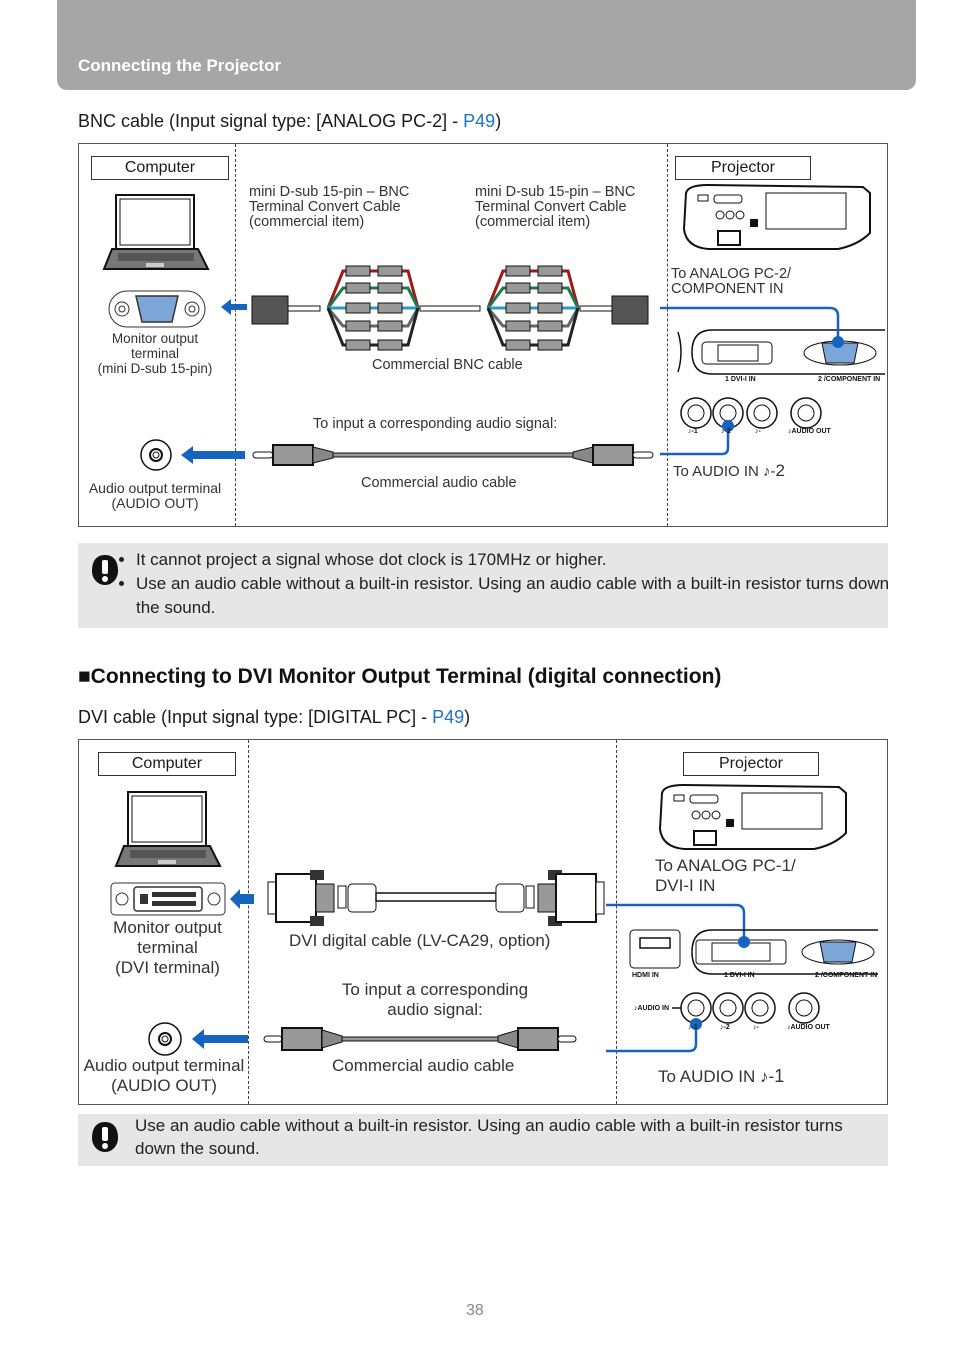  Describe the element at coordinates (167, 947) in the screenshot. I see `monitor-terminal-label: Monitor output terminal (DVI terminal)` at that location.